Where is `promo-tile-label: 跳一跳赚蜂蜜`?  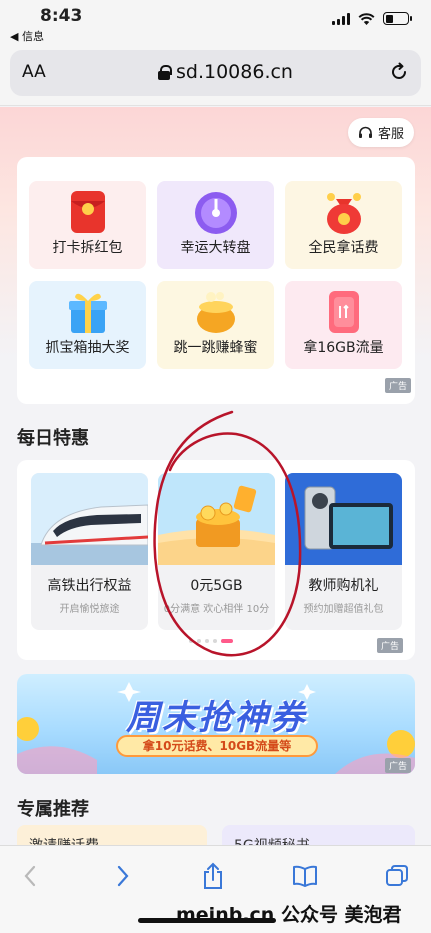 promo-tile-label: 跳一跳赚蜂蜜 is located at coordinates (215, 348).